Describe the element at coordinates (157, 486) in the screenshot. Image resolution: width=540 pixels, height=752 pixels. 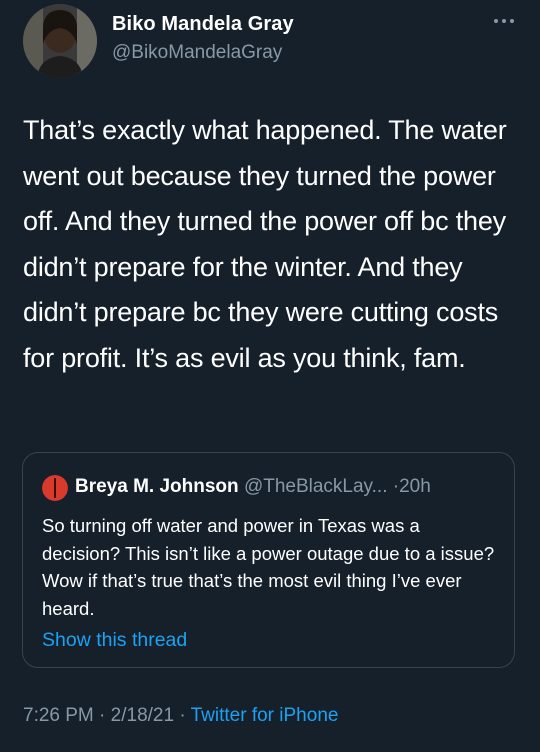
I see `quoted-author-name: Breya M. Johnson` at that location.